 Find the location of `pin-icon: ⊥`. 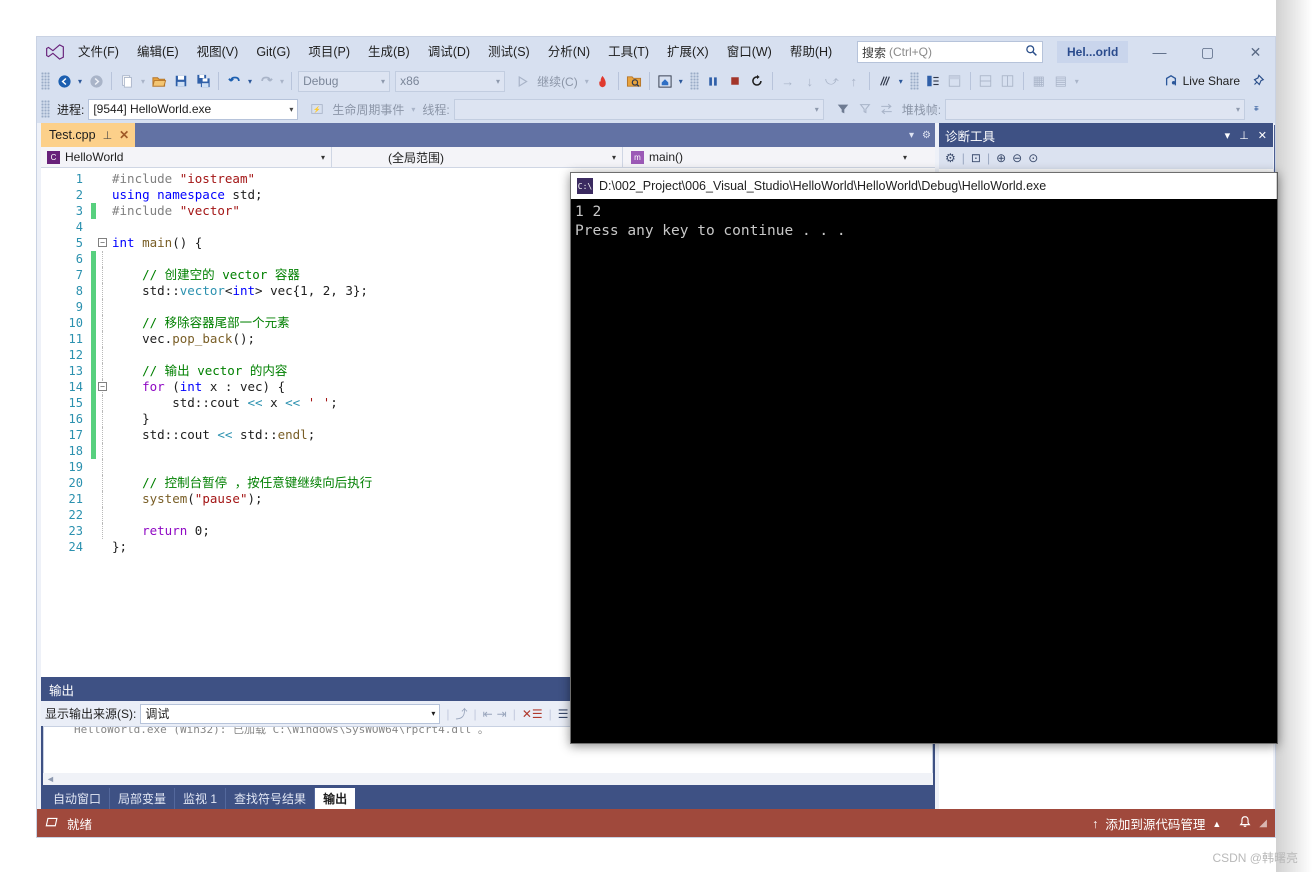

pin-icon: ⊥ is located at coordinates (108, 135).